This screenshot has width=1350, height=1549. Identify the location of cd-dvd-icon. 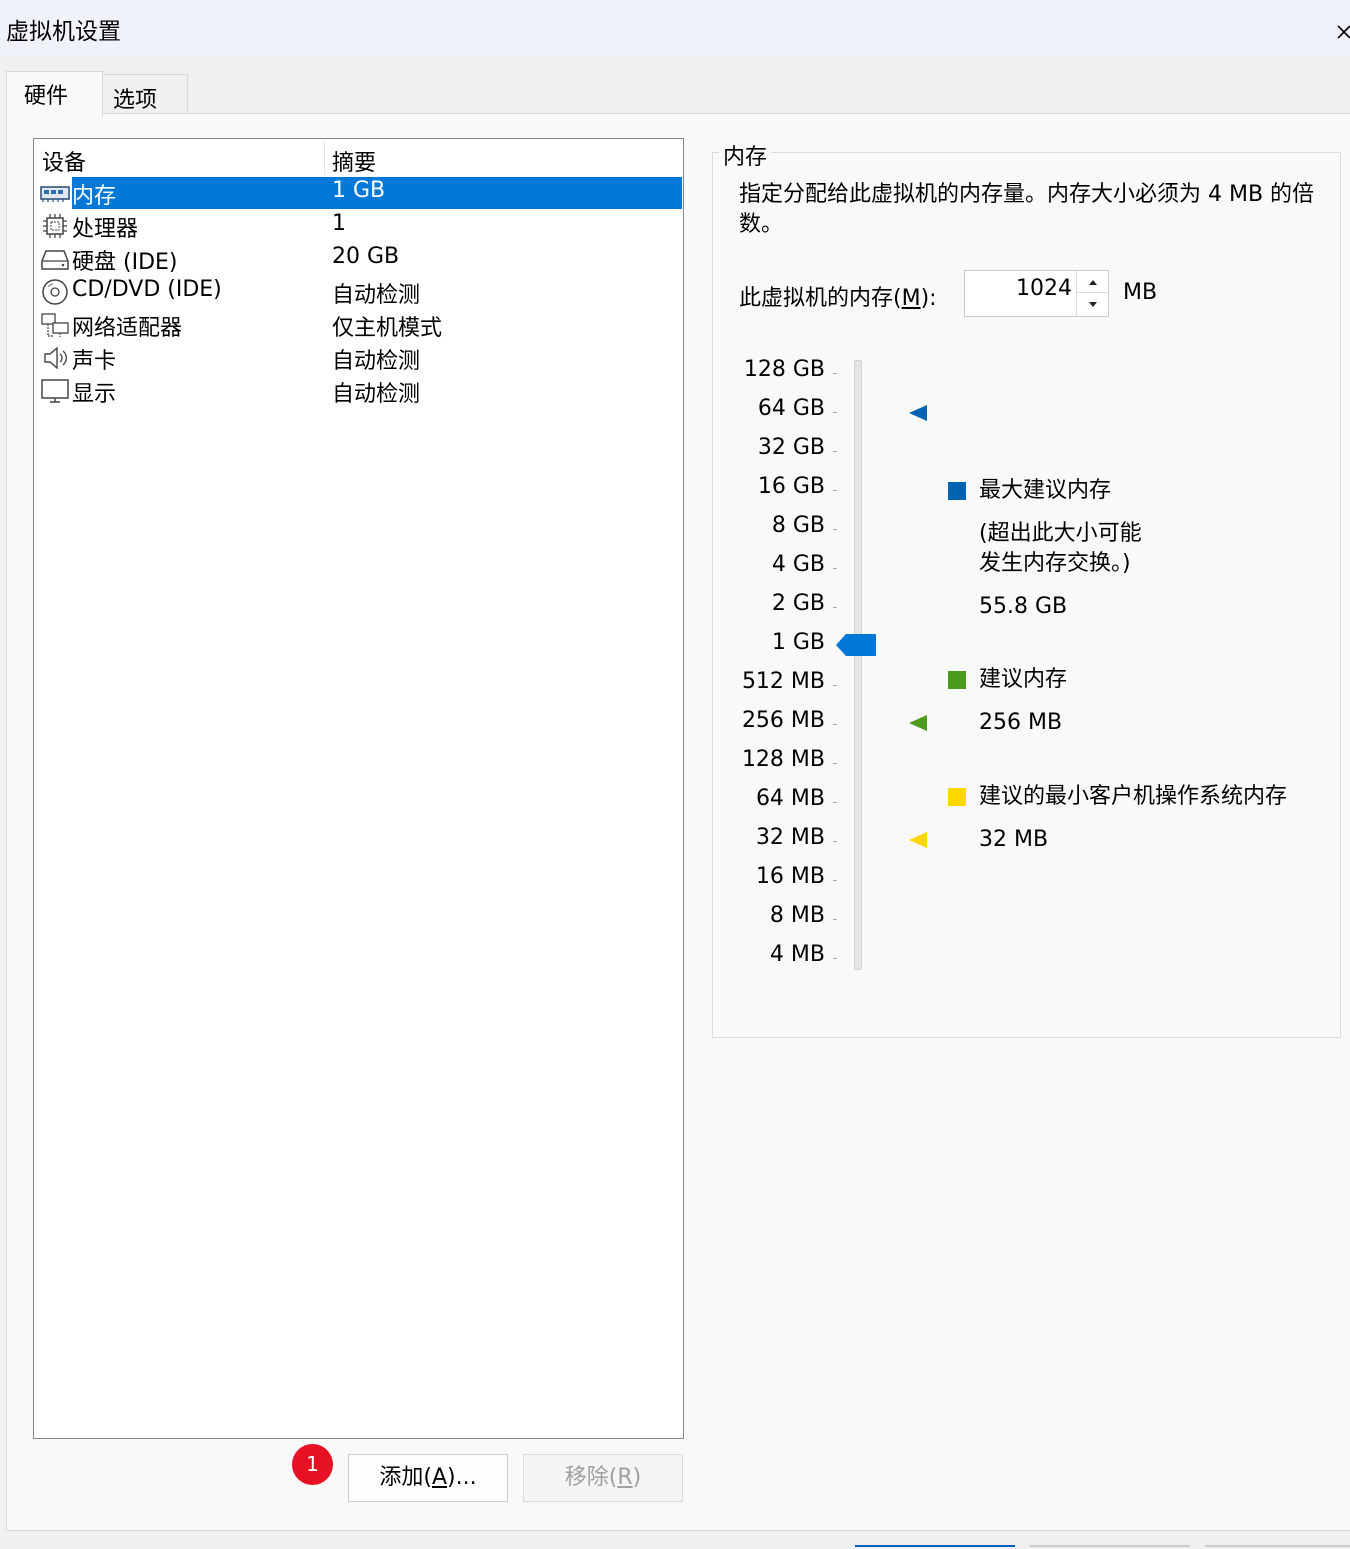
(55, 292).